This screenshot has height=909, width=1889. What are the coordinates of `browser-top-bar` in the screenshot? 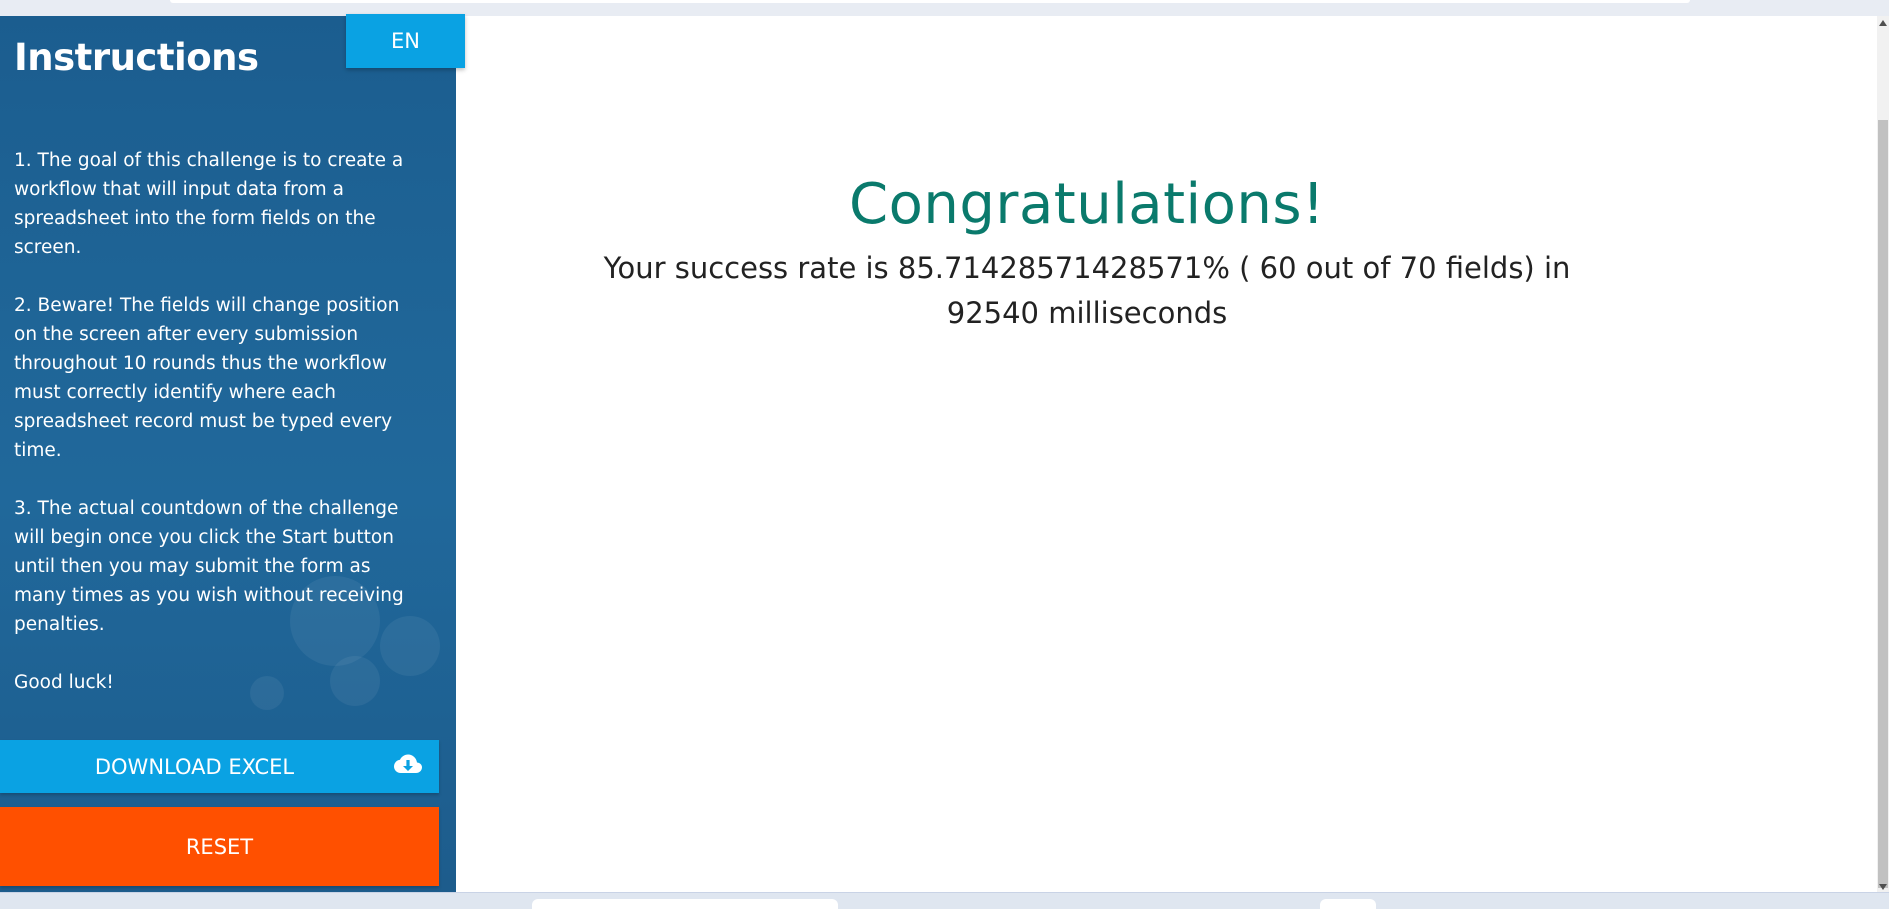 It's located at (944, 8).